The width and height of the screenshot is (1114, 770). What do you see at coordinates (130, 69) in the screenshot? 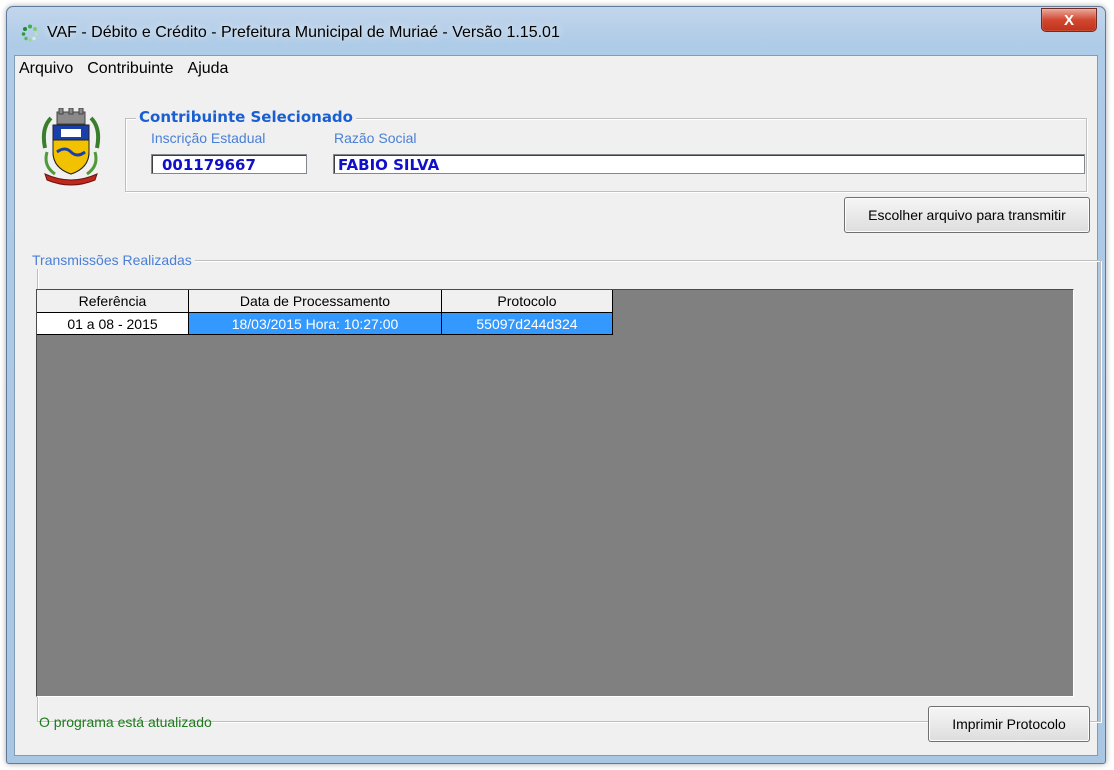
I see `menu-contribuinte: Contribuinte` at bounding box center [130, 69].